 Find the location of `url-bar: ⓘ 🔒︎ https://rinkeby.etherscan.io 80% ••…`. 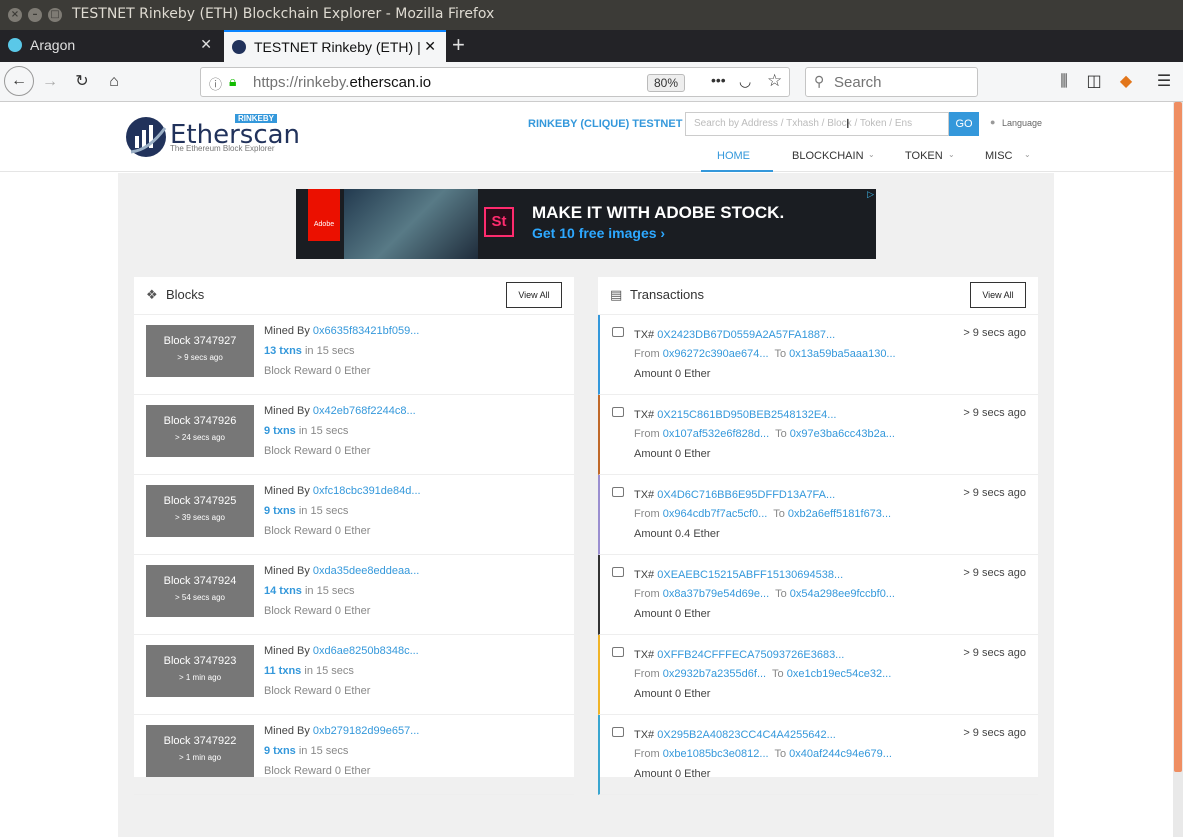

url-bar: ⓘ 🔒︎ https://rinkeby.etherscan.io 80% ••… is located at coordinates (495, 82).